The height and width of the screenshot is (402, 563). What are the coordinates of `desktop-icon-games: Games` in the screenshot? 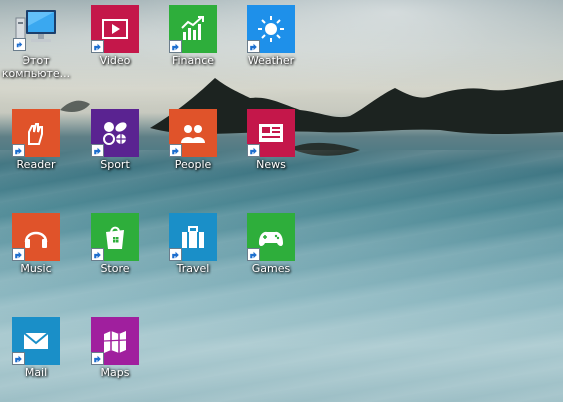 It's located at (271, 258).